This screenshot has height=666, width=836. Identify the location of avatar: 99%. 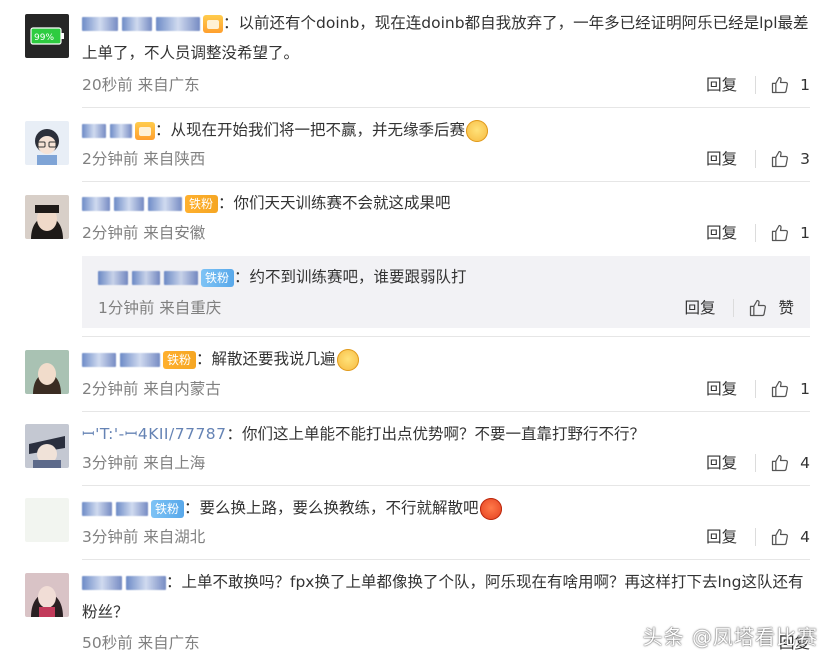
(47, 36).